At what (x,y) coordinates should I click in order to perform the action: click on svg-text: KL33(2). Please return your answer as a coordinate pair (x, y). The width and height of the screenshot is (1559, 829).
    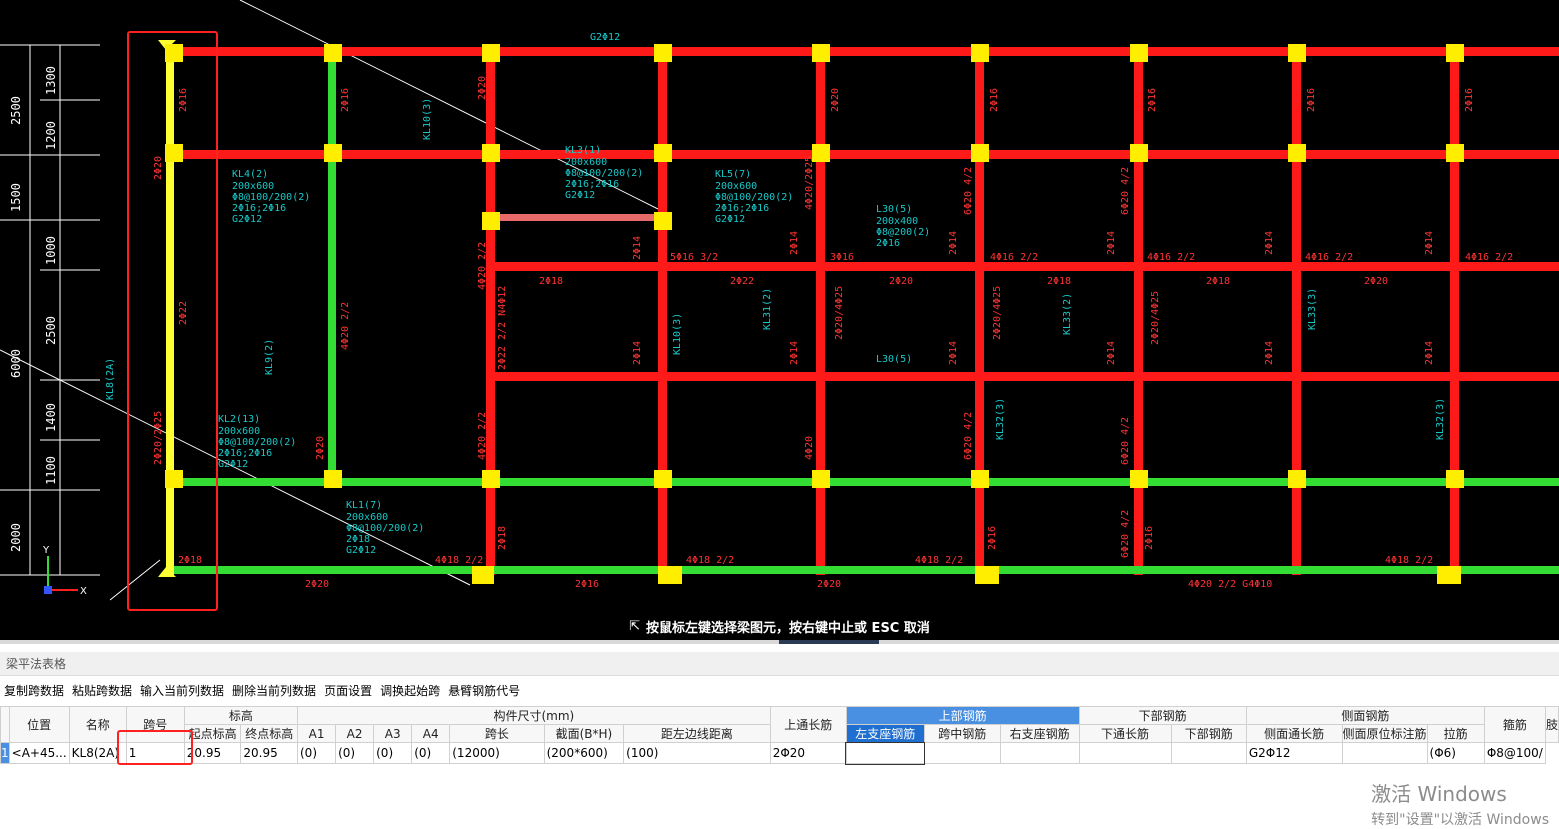
    Looking at the image, I should click on (1067, 314).